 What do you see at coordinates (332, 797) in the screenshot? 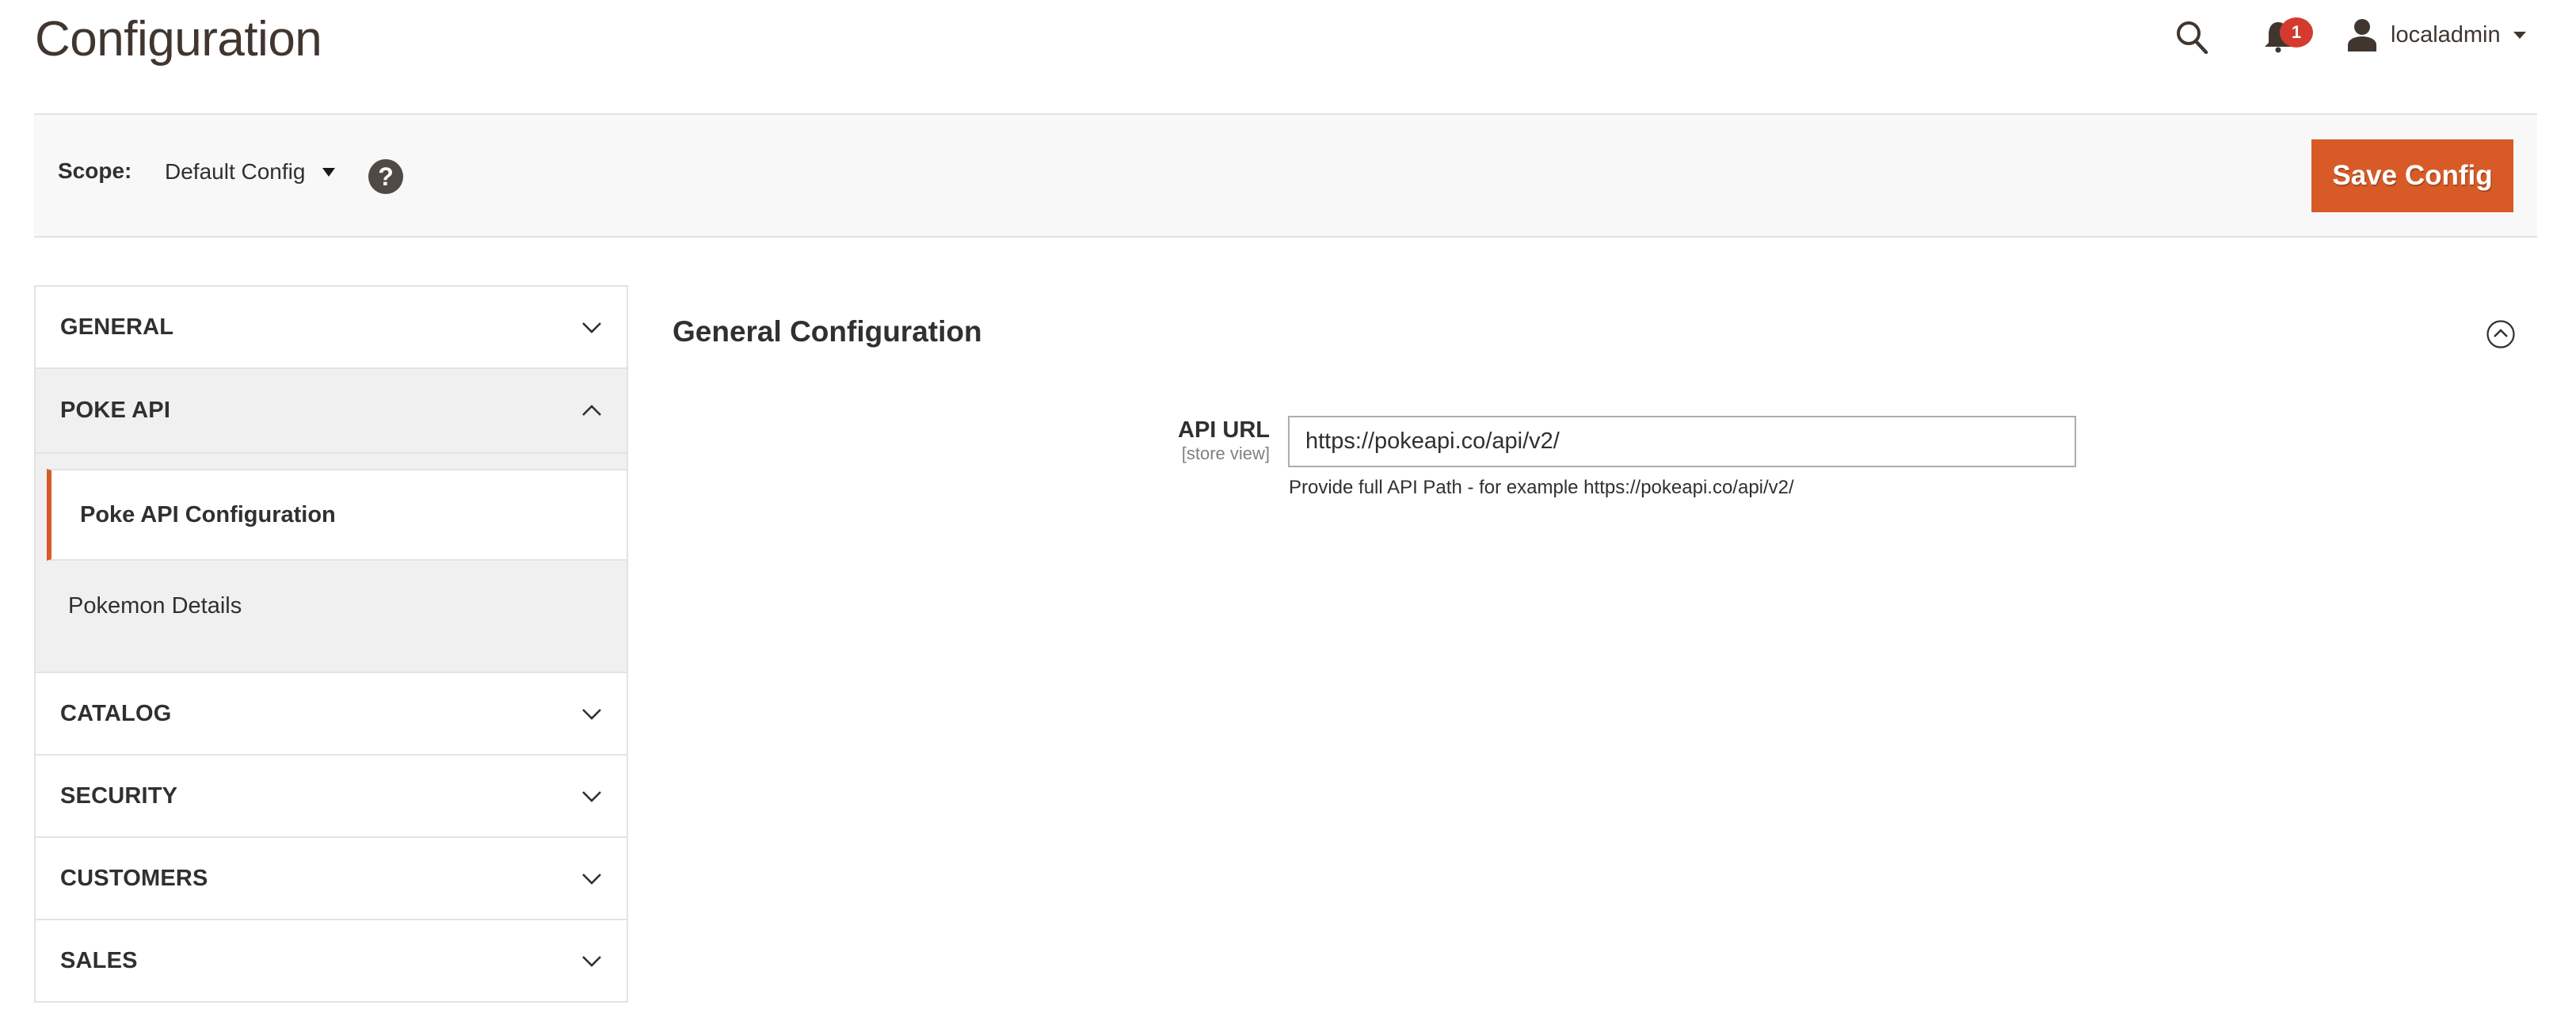
I see `sidebar-tab-security: SECURITY` at bounding box center [332, 797].